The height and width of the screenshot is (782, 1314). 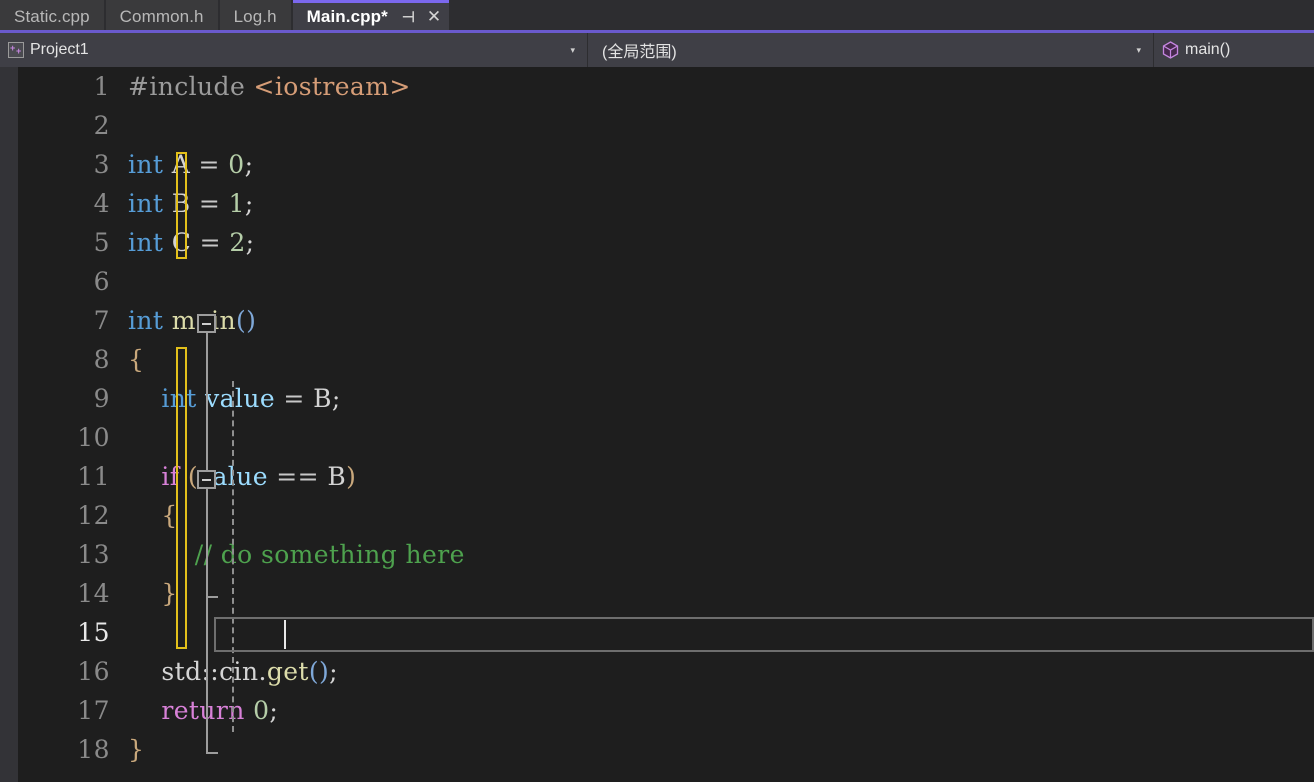 I want to click on code-line-text: return 0;, so click(x=721, y=710).